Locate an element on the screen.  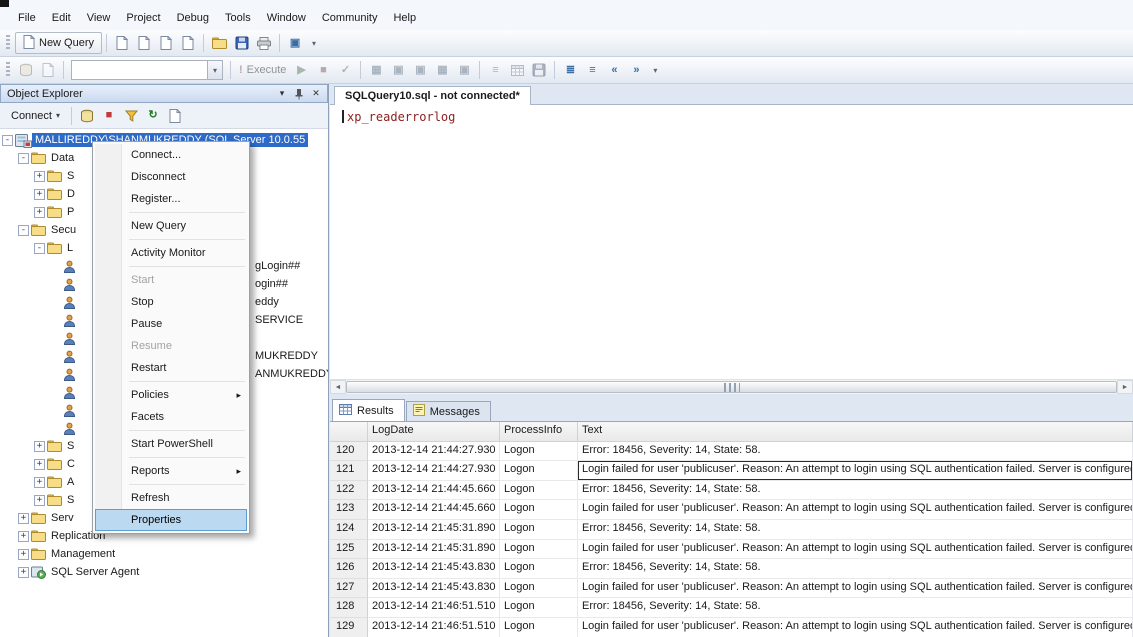
context-menu-item-disconnect: Disconnect is located at coordinates (171, 177).